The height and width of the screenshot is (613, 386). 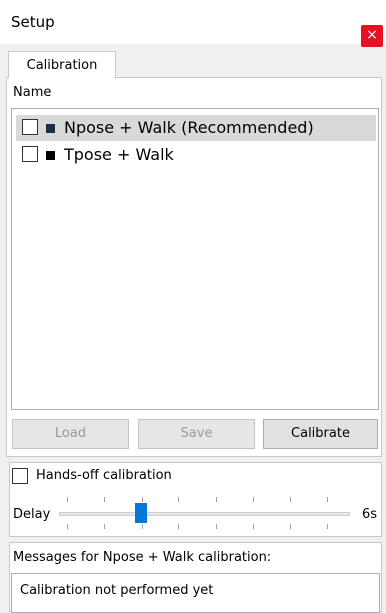 I want to click on window-title: Setup, so click(x=33, y=22).